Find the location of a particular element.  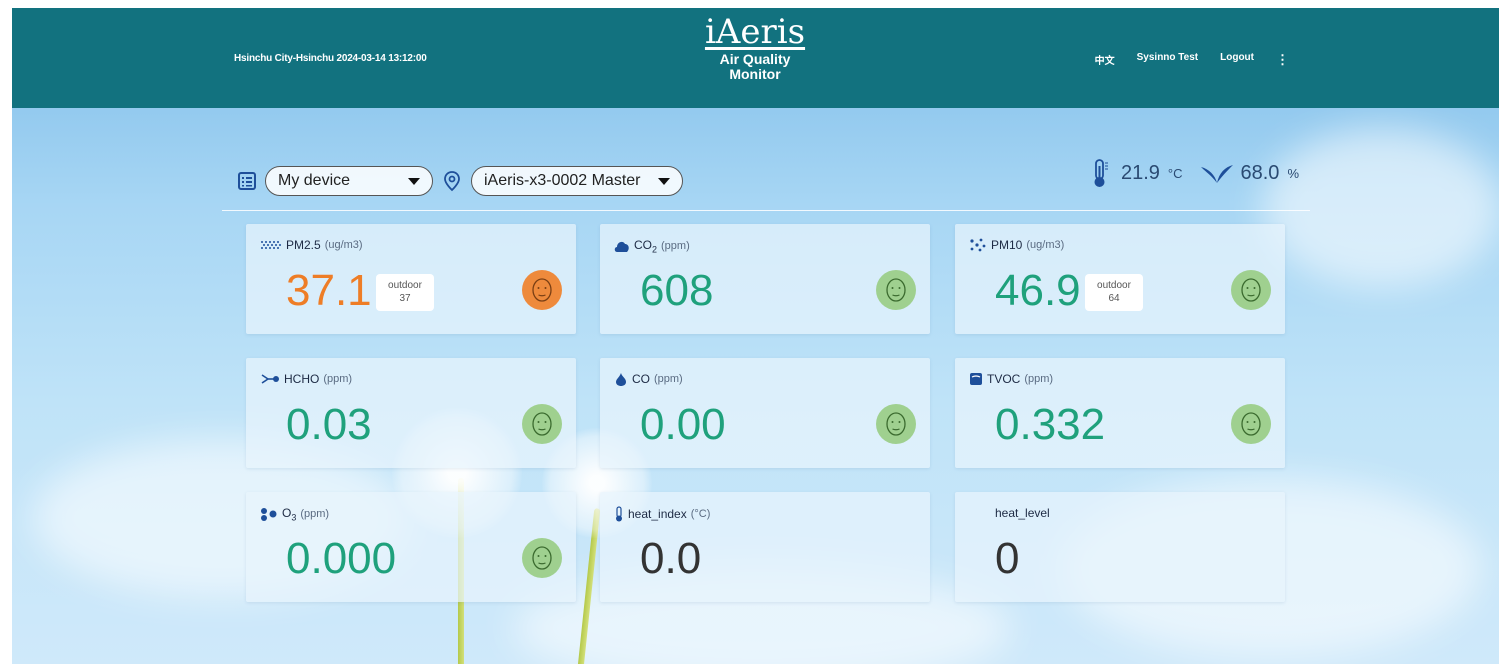

heat-index-value: 0.0 is located at coordinates (671, 558).